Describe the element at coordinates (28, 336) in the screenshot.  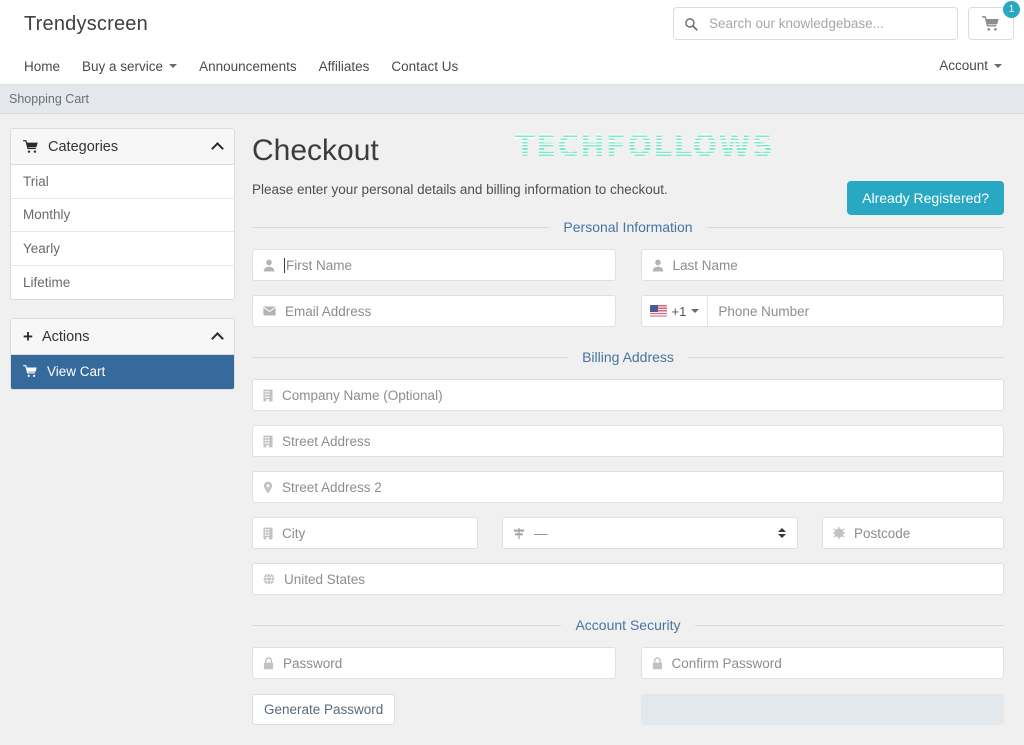
I see `plus-icon: +` at that location.